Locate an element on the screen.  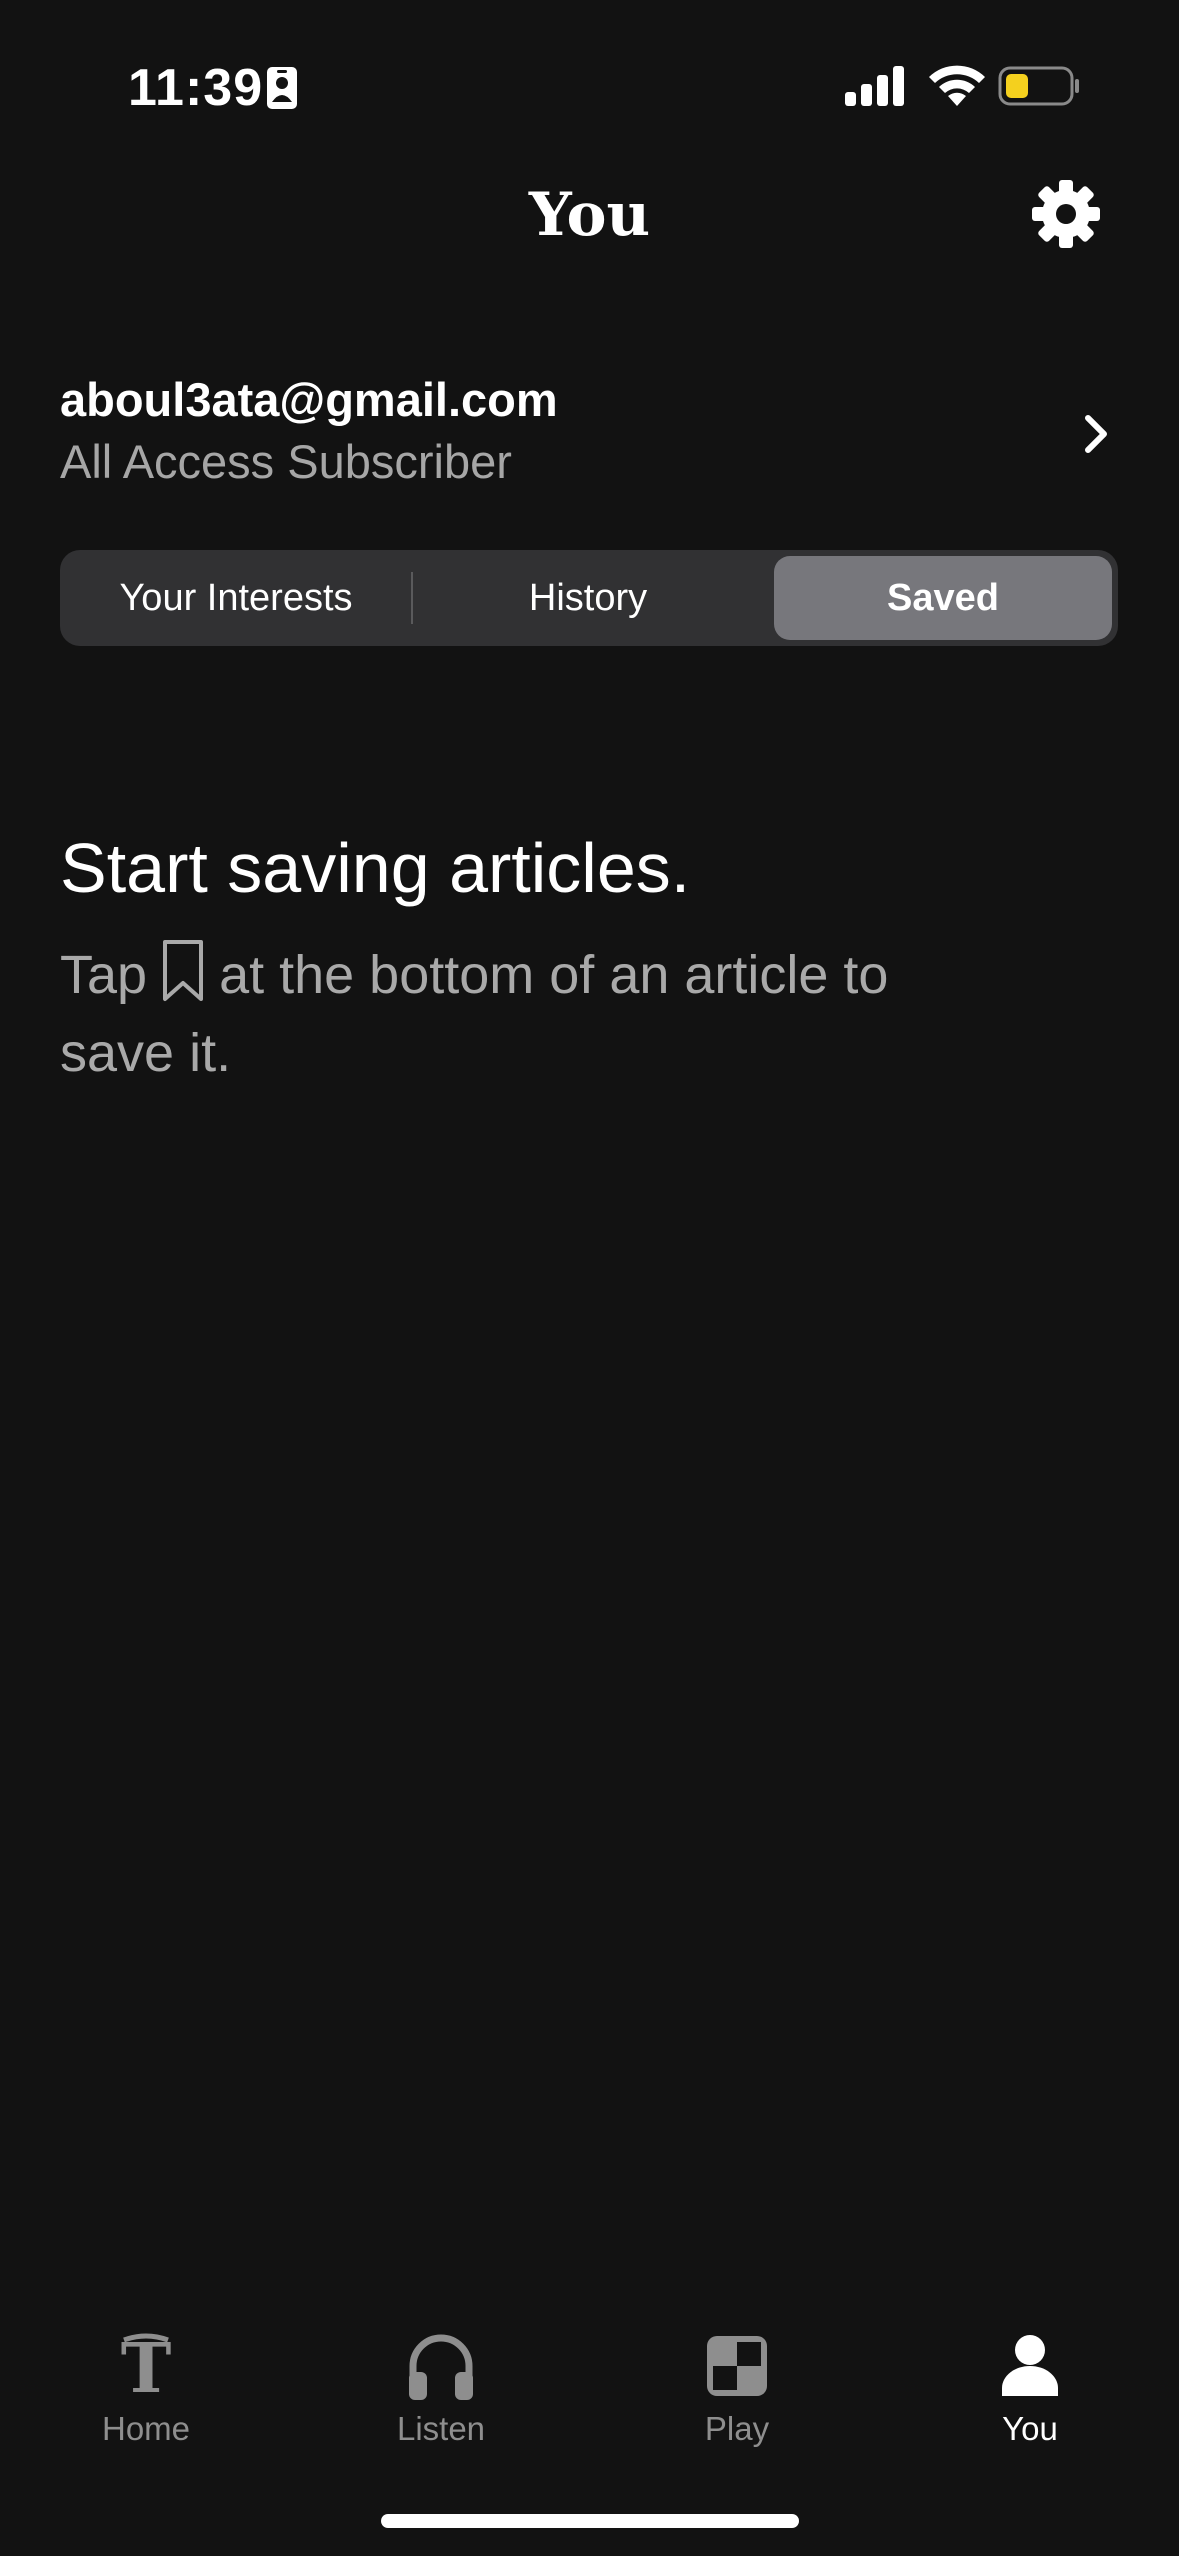
tab-home: T Home is located at coordinates (146, 2405).